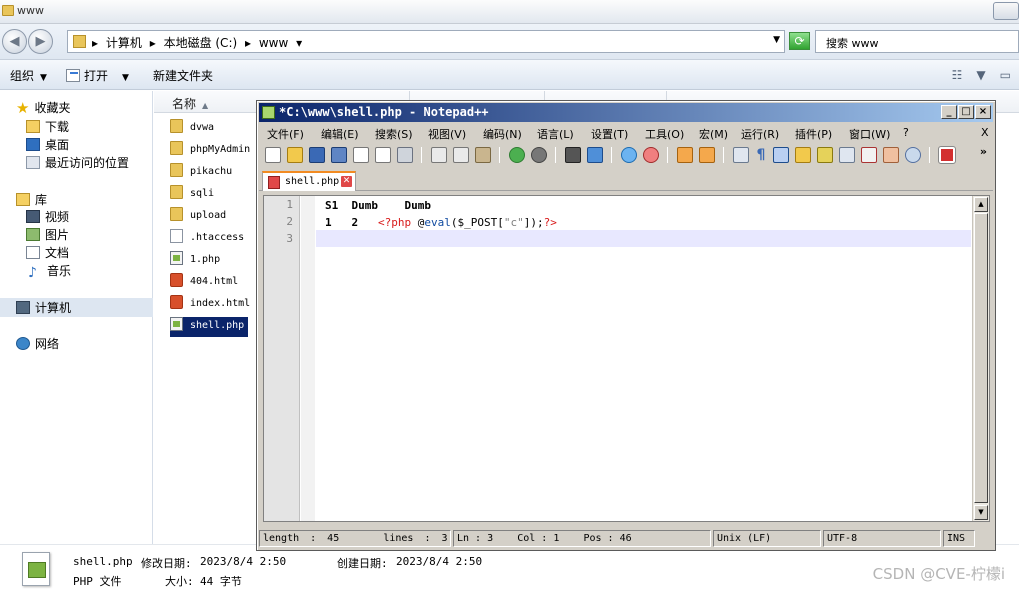 The width and height of the screenshot is (1019, 589). Describe the element at coordinates (206, 283) in the screenshot. I see `file-item: 404.html` at that location.